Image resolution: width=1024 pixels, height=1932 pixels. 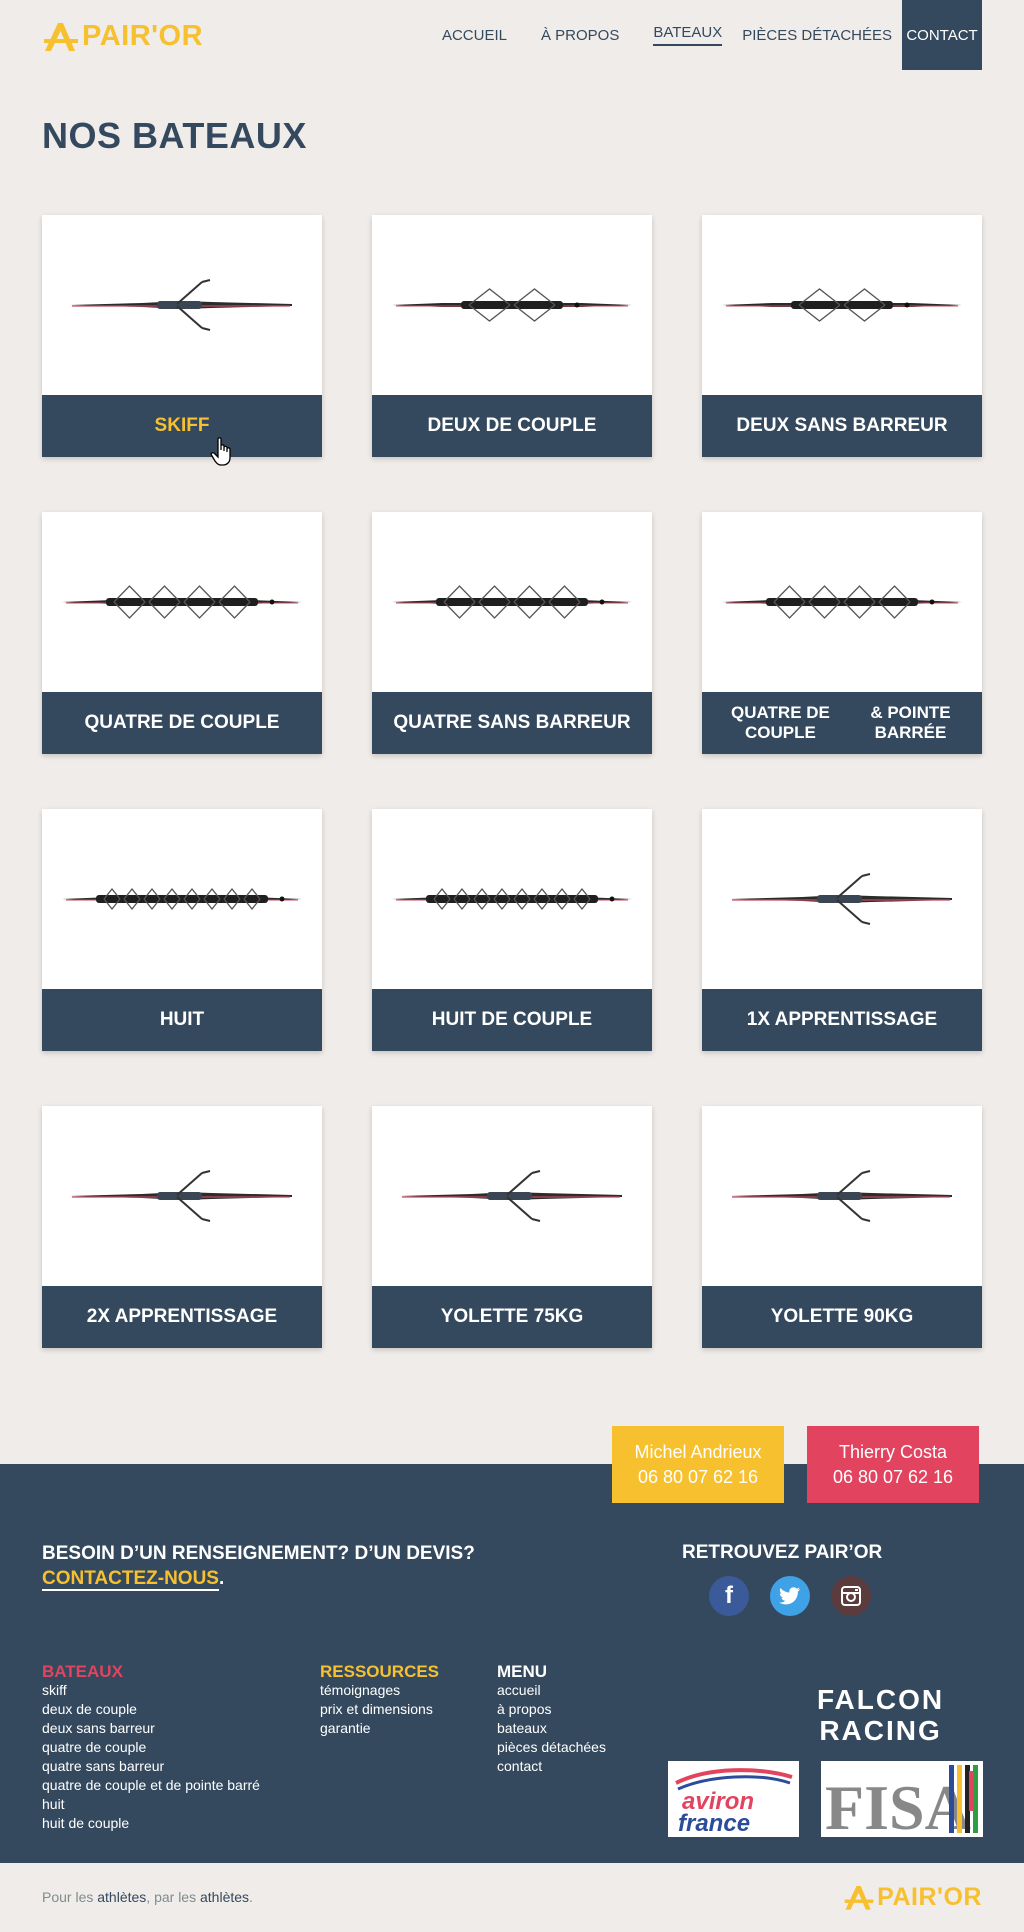 What do you see at coordinates (182, 1317) in the screenshot?
I see `boat-label: 2X APPRENTISSAGE` at bounding box center [182, 1317].